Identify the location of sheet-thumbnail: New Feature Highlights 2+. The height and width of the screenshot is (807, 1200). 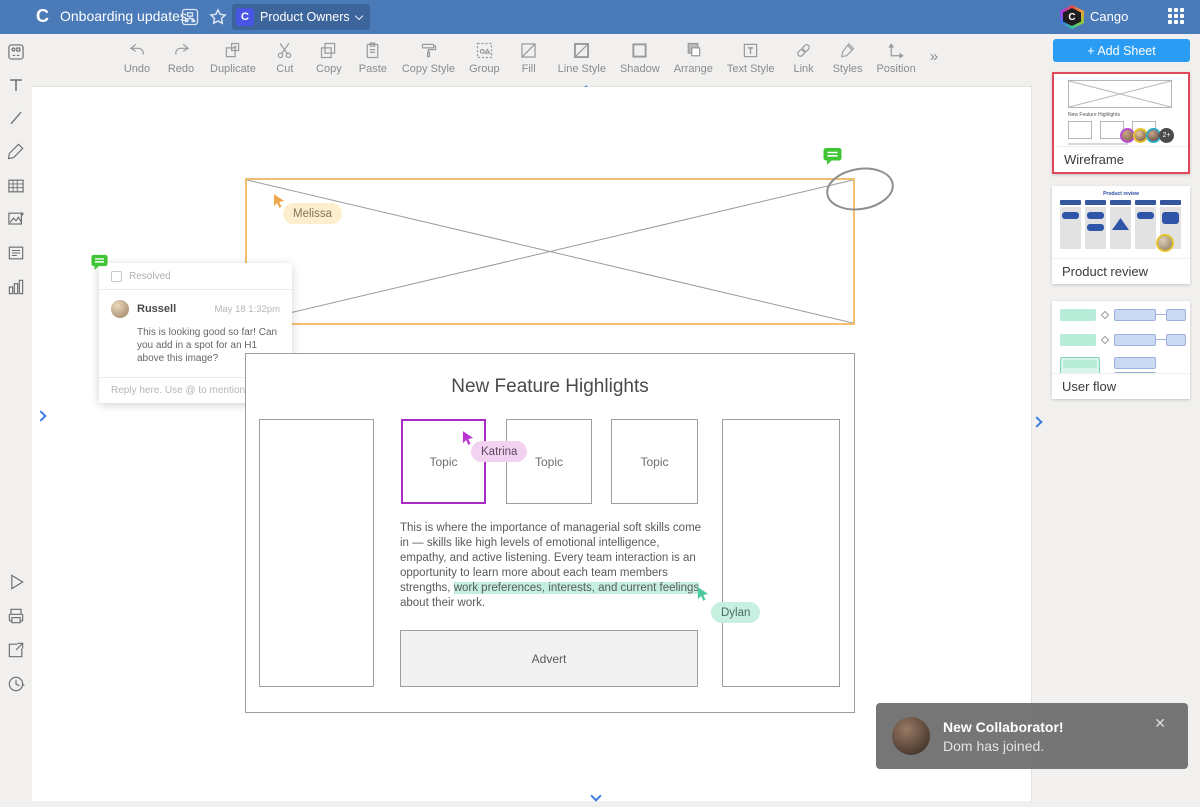
(1121, 110).